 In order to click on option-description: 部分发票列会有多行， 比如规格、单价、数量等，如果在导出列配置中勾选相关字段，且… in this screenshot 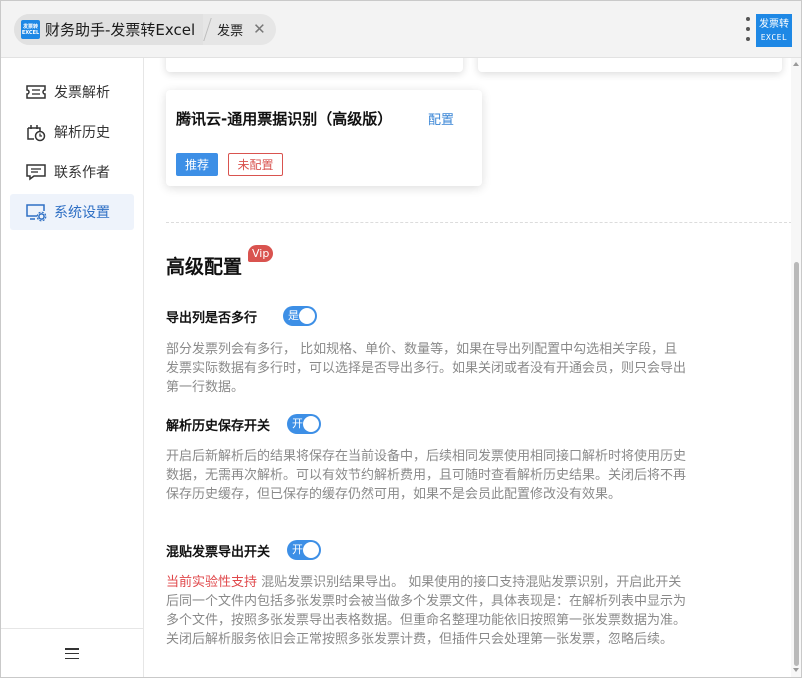, I will do `click(426, 368)`.